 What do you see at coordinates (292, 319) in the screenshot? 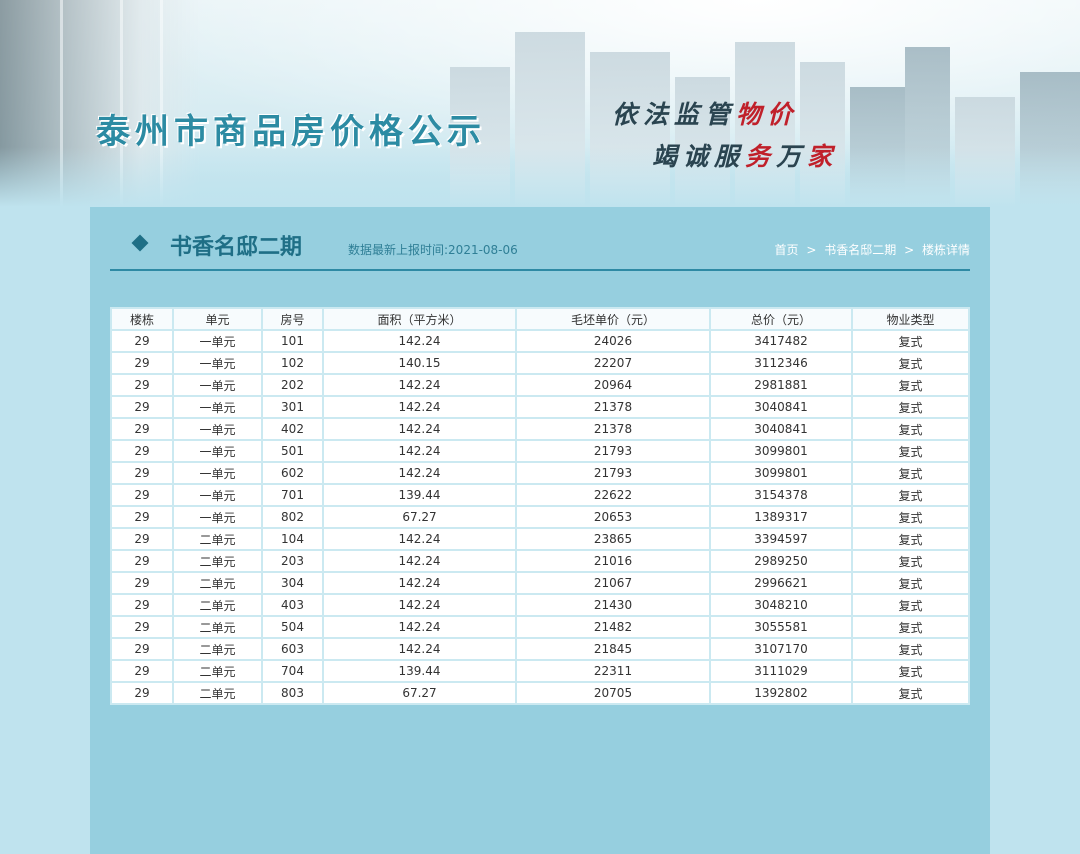
I see `column-header-room: 房号` at bounding box center [292, 319].